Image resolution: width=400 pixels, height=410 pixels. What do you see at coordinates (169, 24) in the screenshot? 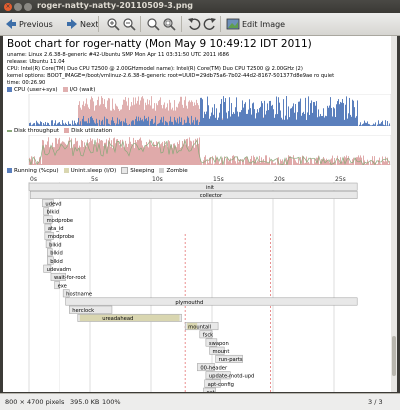
I see `zoom-fit-button` at bounding box center [169, 24].